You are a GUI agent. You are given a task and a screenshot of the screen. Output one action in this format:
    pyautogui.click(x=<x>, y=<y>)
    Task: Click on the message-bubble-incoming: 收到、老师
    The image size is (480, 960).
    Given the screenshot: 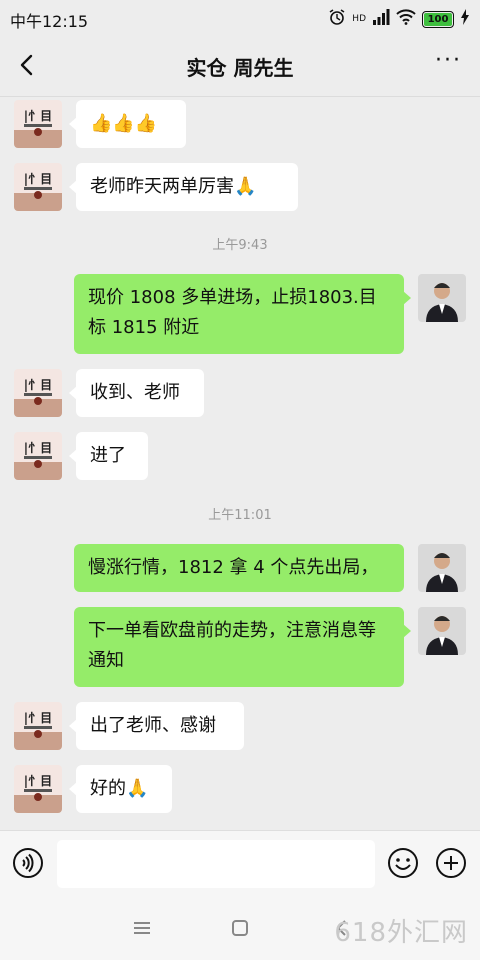 What is the action you would take?
    pyautogui.click(x=136, y=393)
    